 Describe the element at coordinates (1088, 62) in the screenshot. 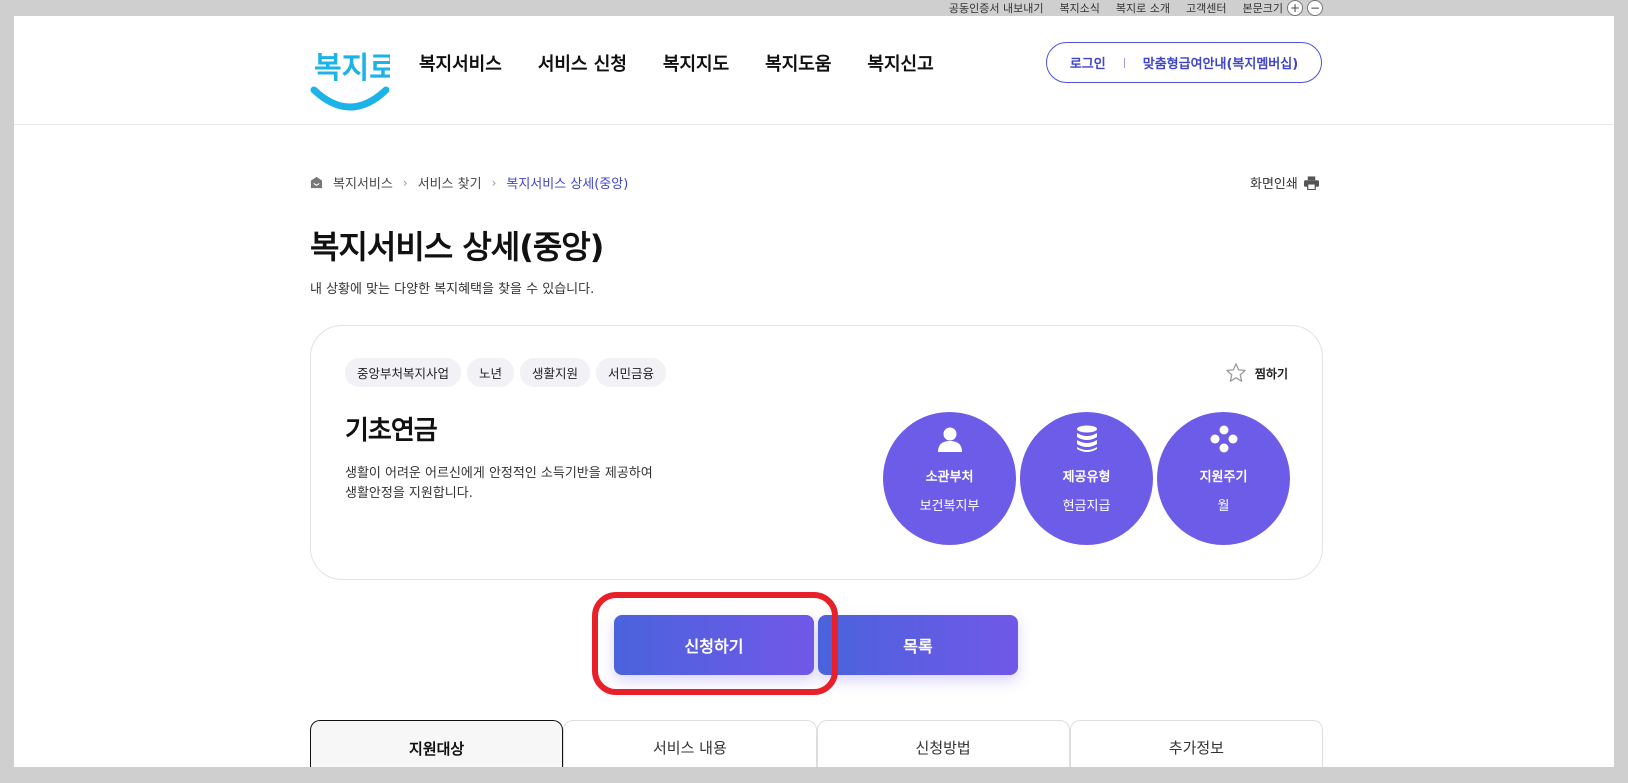

I see `login-link: 로그인` at that location.